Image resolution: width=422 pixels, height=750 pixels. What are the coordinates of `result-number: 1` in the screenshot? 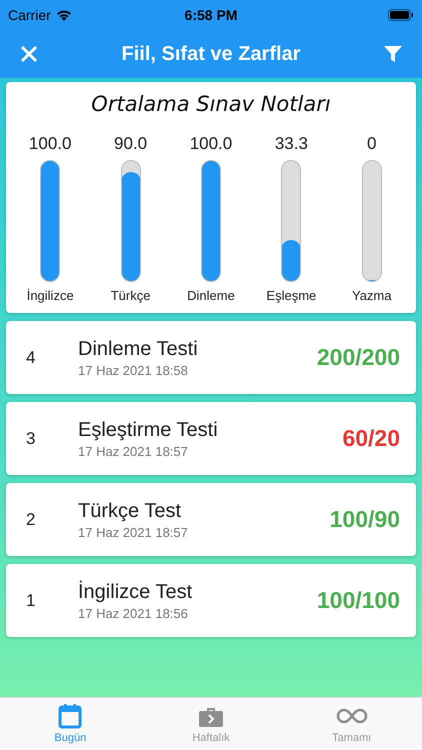 It's located at (31, 600).